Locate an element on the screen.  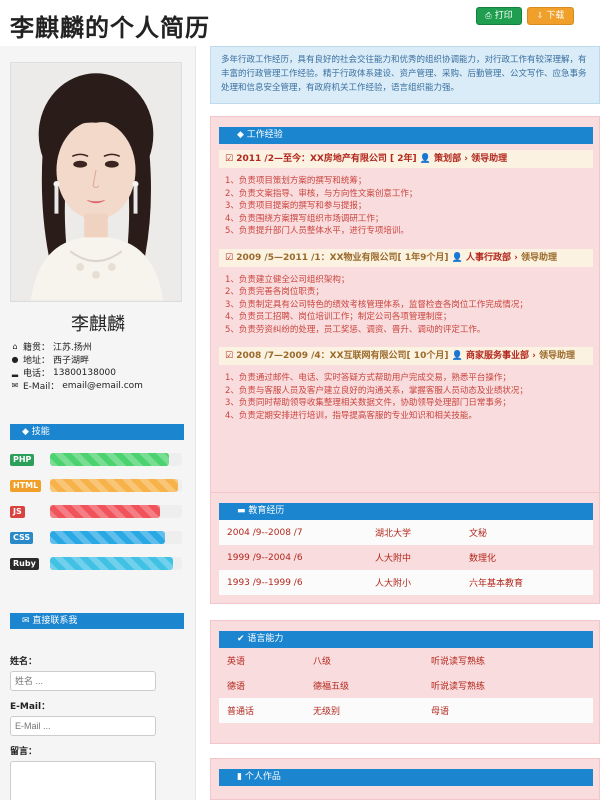
skill-tag: PHP is located at coordinates (22, 460).